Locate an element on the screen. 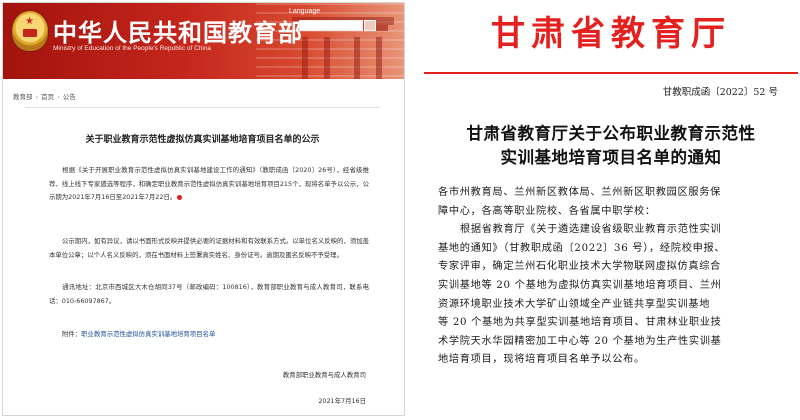  body-line: 专家评审，确定兰州石化职业技术大学物联网虚拟仿真综合 is located at coordinates (580, 267).